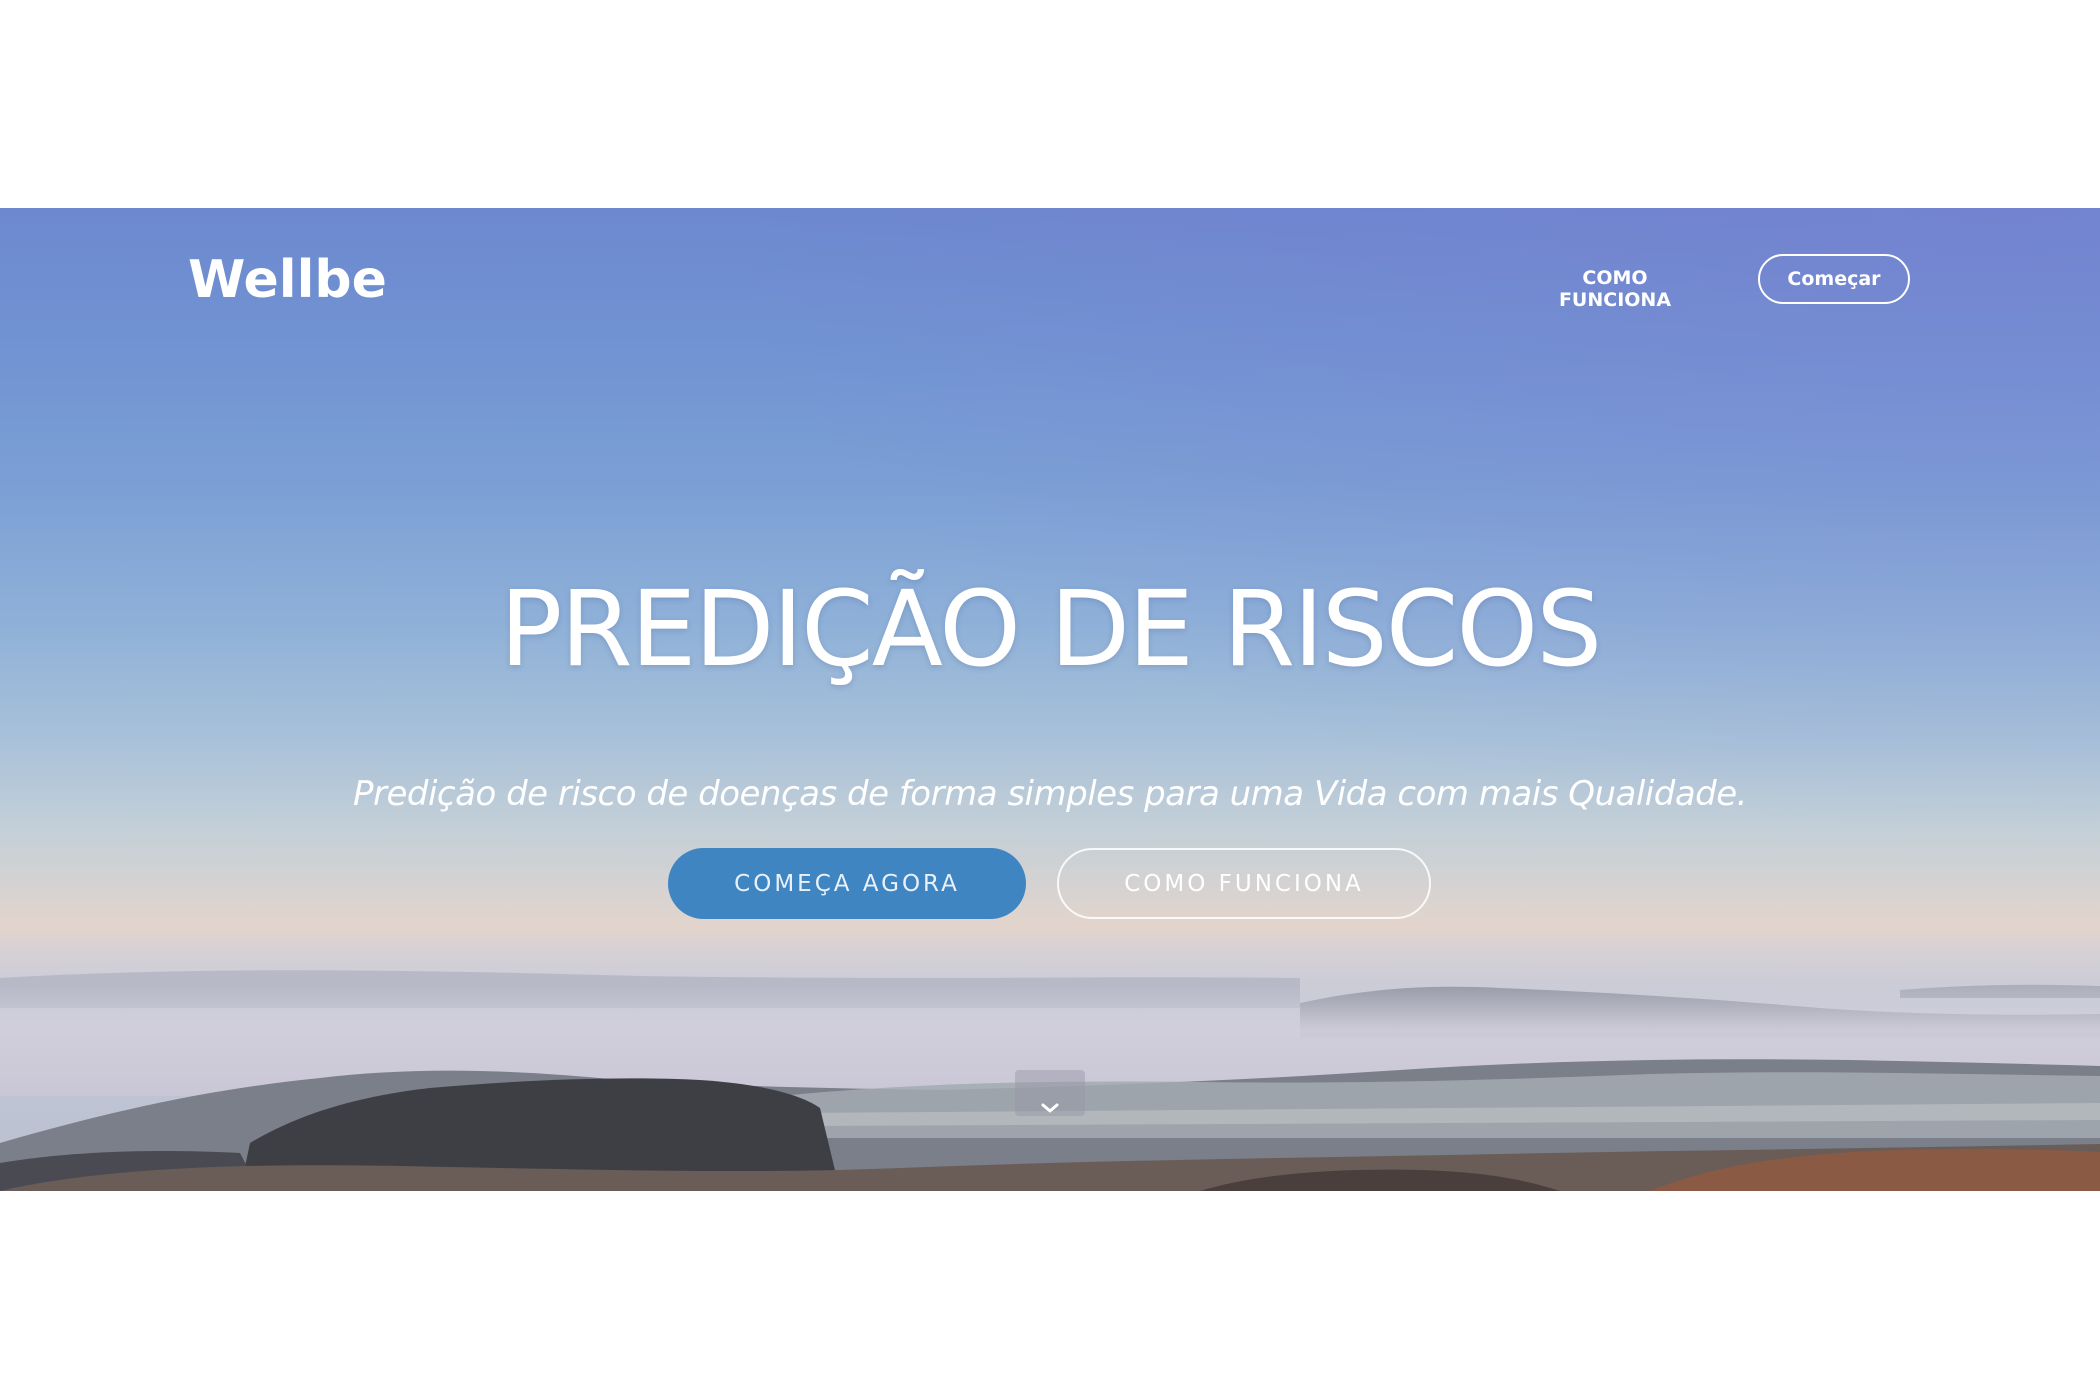  What do you see at coordinates (1615, 289) in the screenshot?
I see `nav-link-how-it-works: COMO FUNCIONA` at bounding box center [1615, 289].